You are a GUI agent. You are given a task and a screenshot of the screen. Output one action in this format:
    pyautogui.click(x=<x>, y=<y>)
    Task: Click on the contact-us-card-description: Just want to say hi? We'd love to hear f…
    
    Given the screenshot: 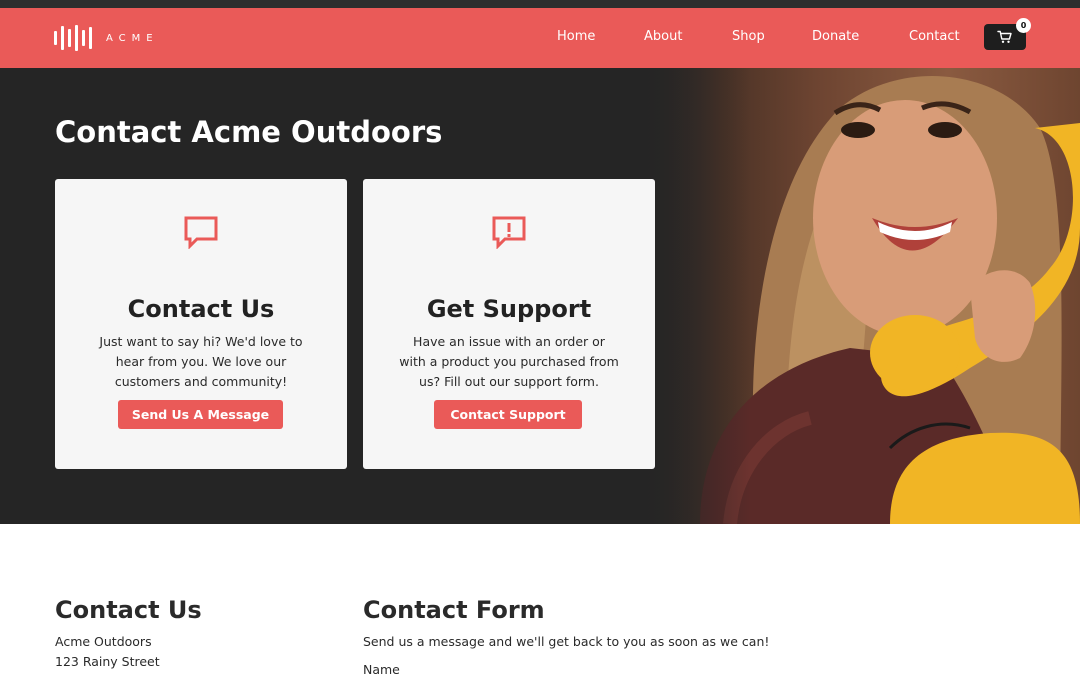 What is the action you would take?
    pyautogui.click(x=201, y=361)
    